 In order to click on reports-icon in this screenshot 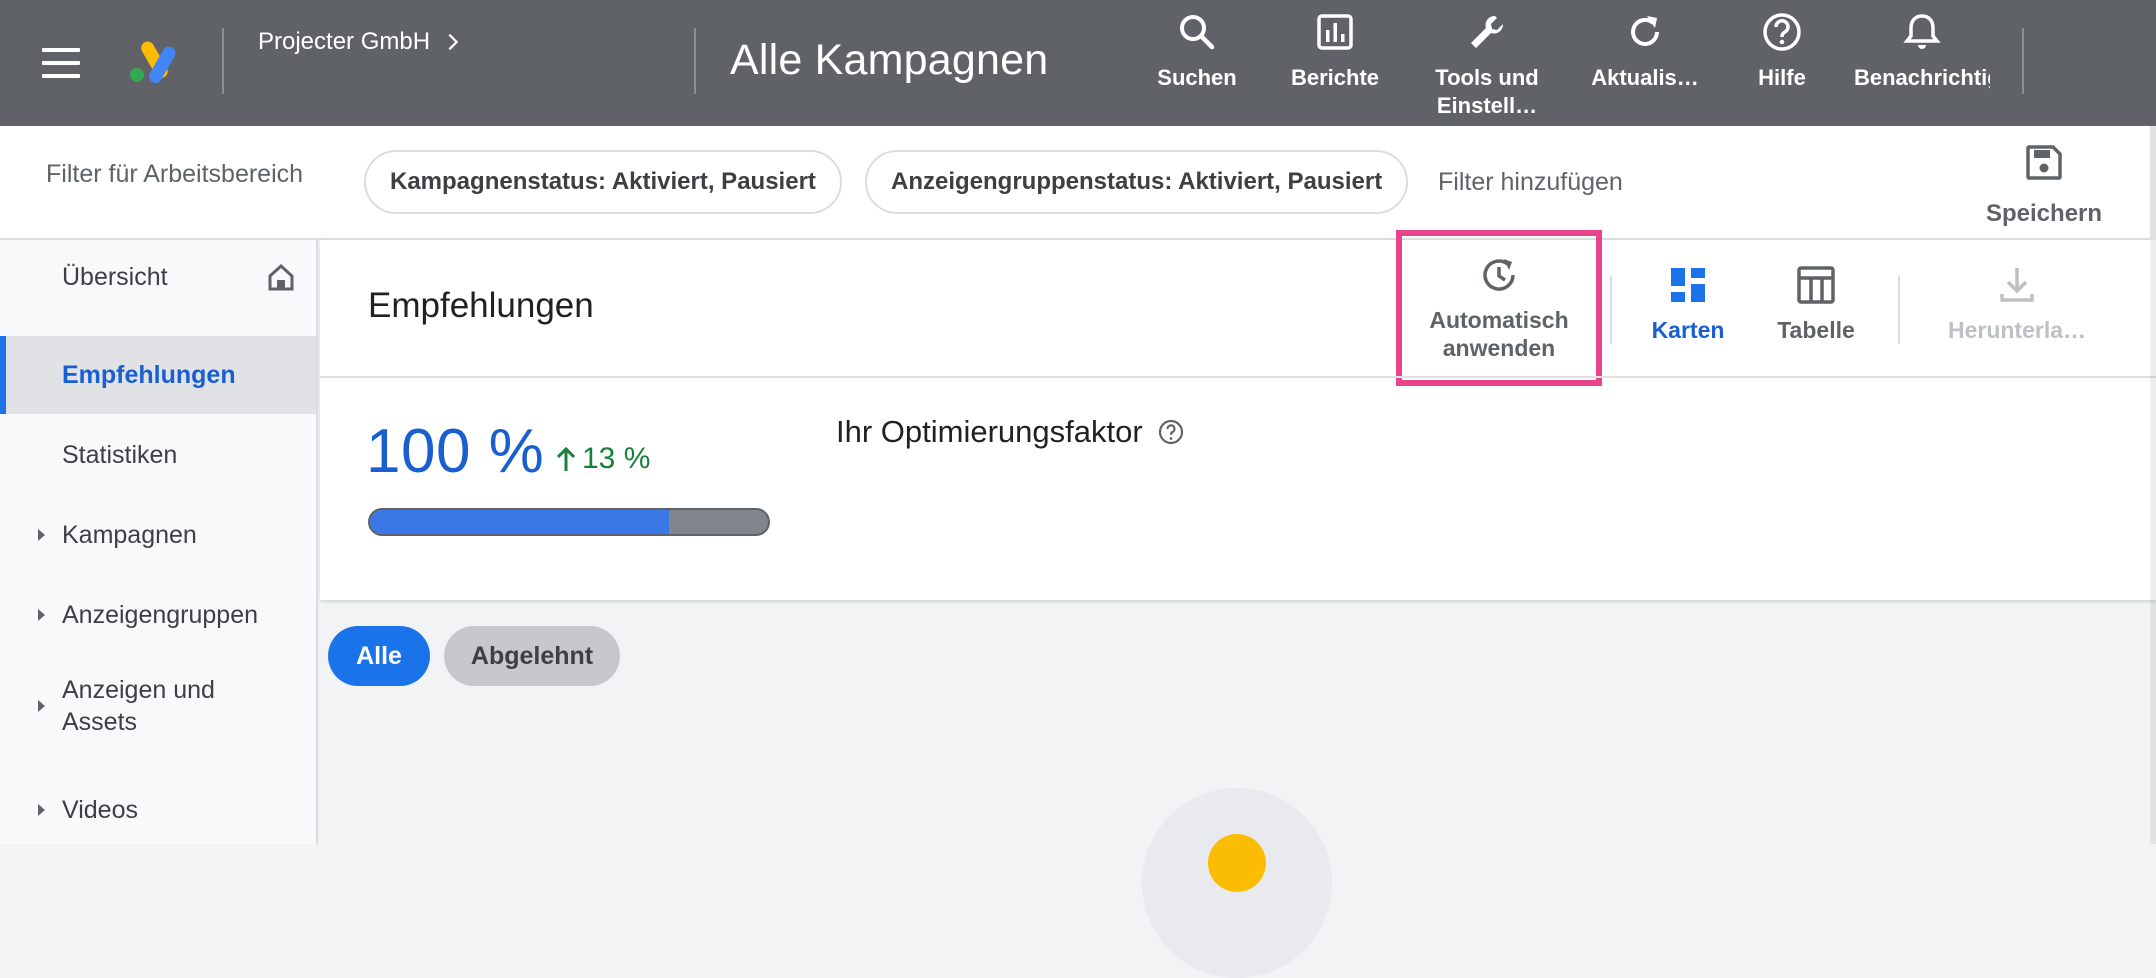, I will do `click(1335, 32)`.